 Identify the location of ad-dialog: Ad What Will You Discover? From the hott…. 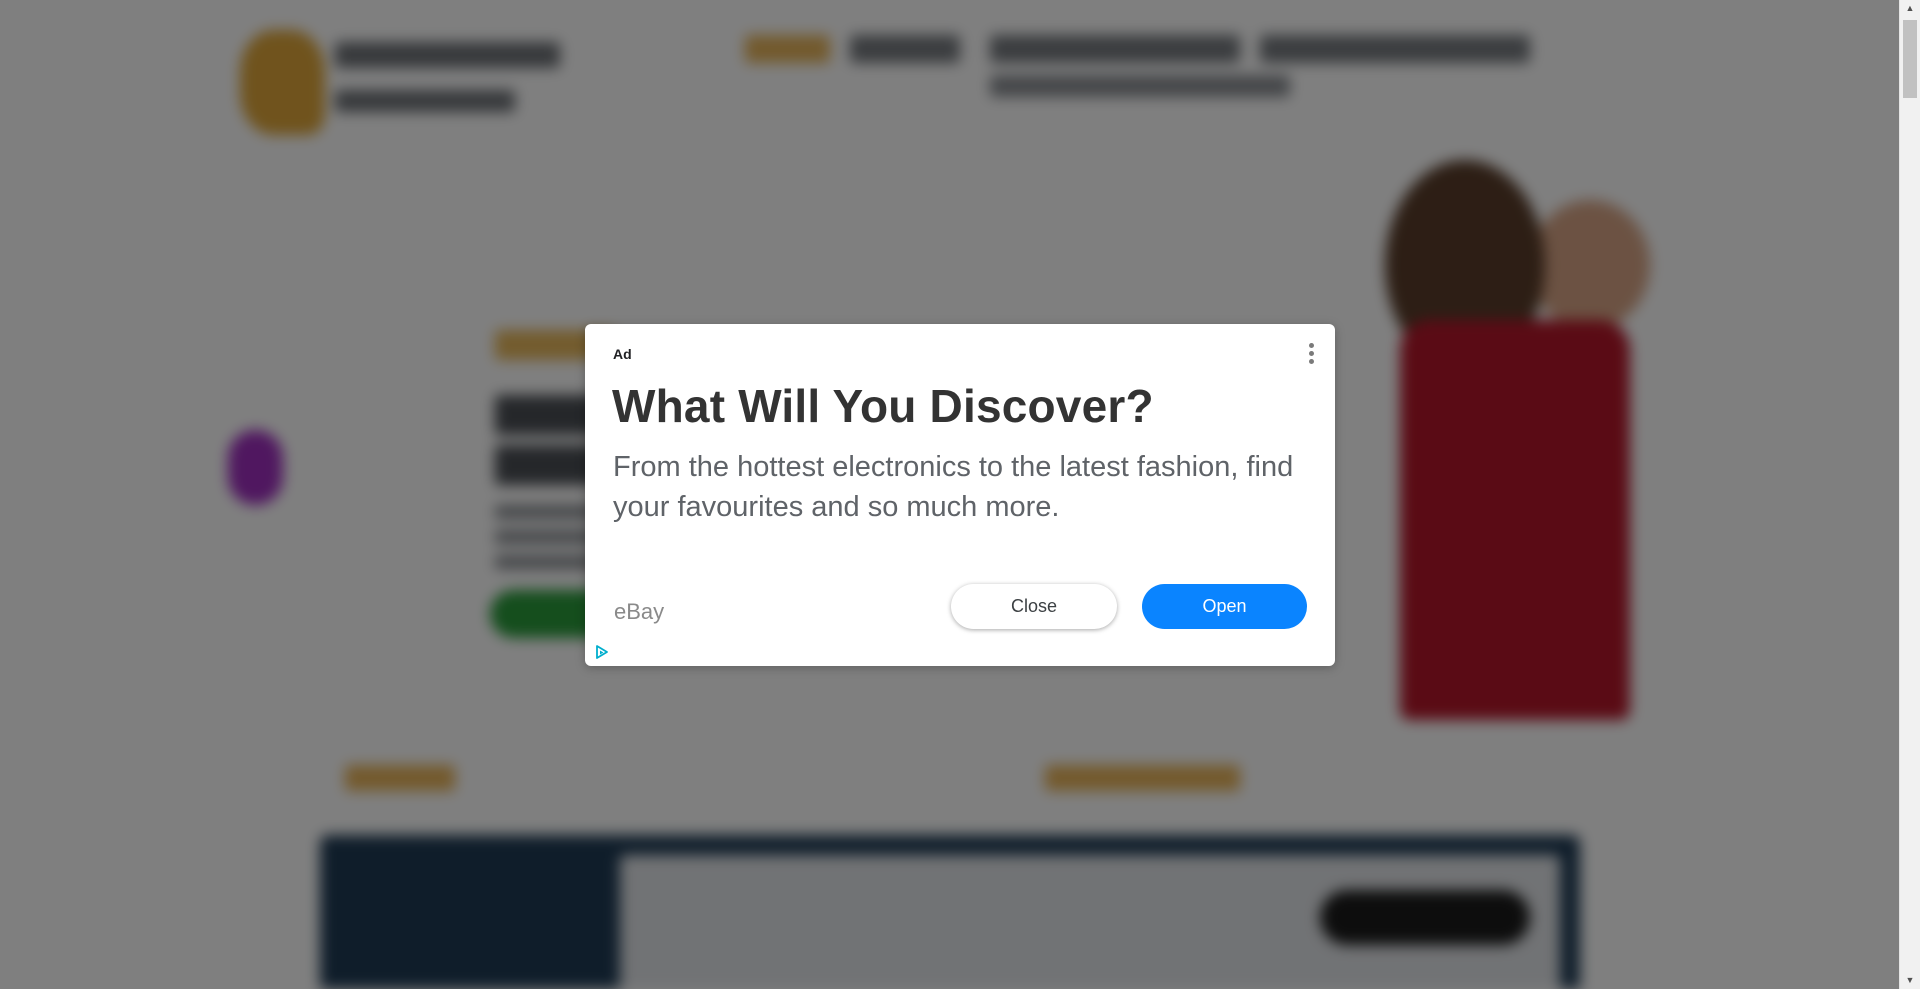
(960, 495).